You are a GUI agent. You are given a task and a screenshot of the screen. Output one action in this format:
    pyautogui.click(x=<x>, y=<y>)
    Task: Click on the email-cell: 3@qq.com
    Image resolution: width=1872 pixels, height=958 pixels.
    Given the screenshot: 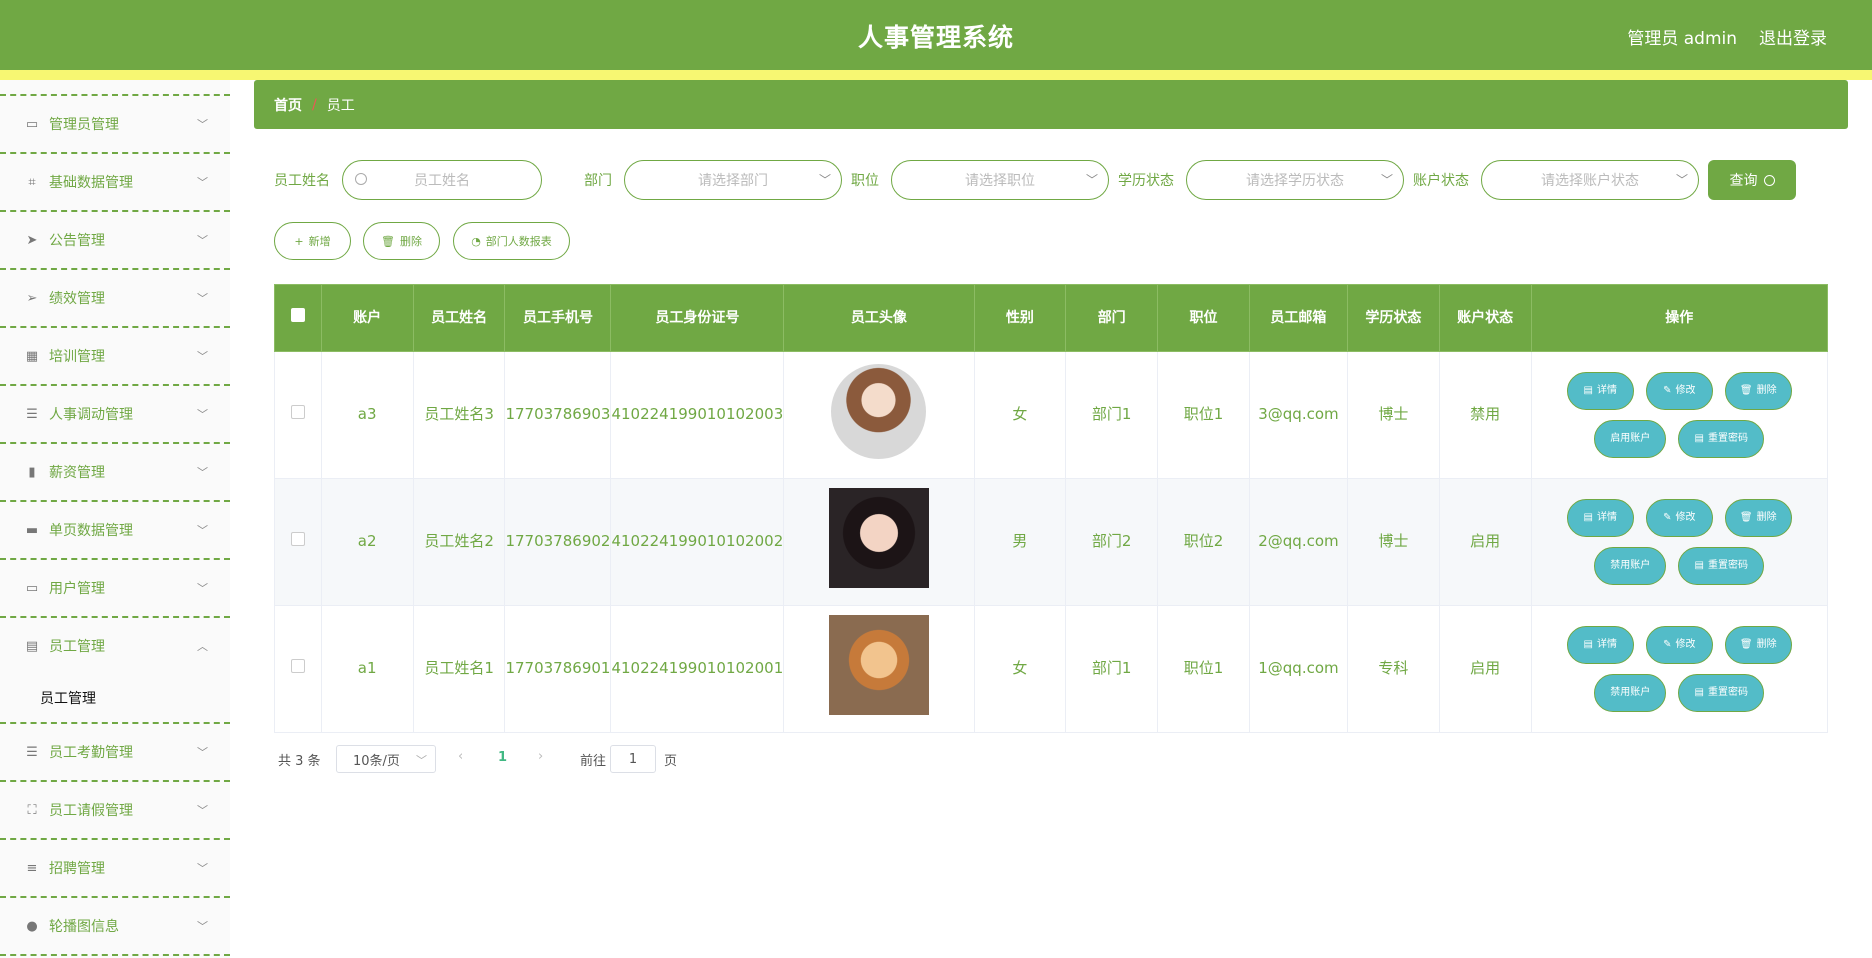 What is the action you would take?
    pyautogui.click(x=1298, y=415)
    